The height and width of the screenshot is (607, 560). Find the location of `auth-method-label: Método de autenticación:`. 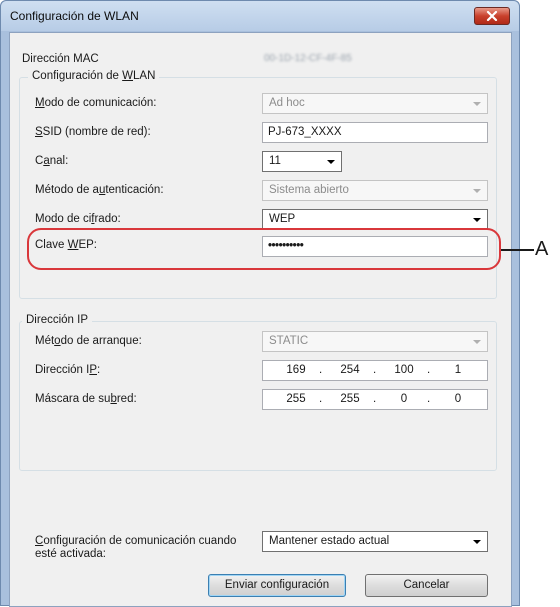

auth-method-label: Método de autenticación: is located at coordinates (99, 190).